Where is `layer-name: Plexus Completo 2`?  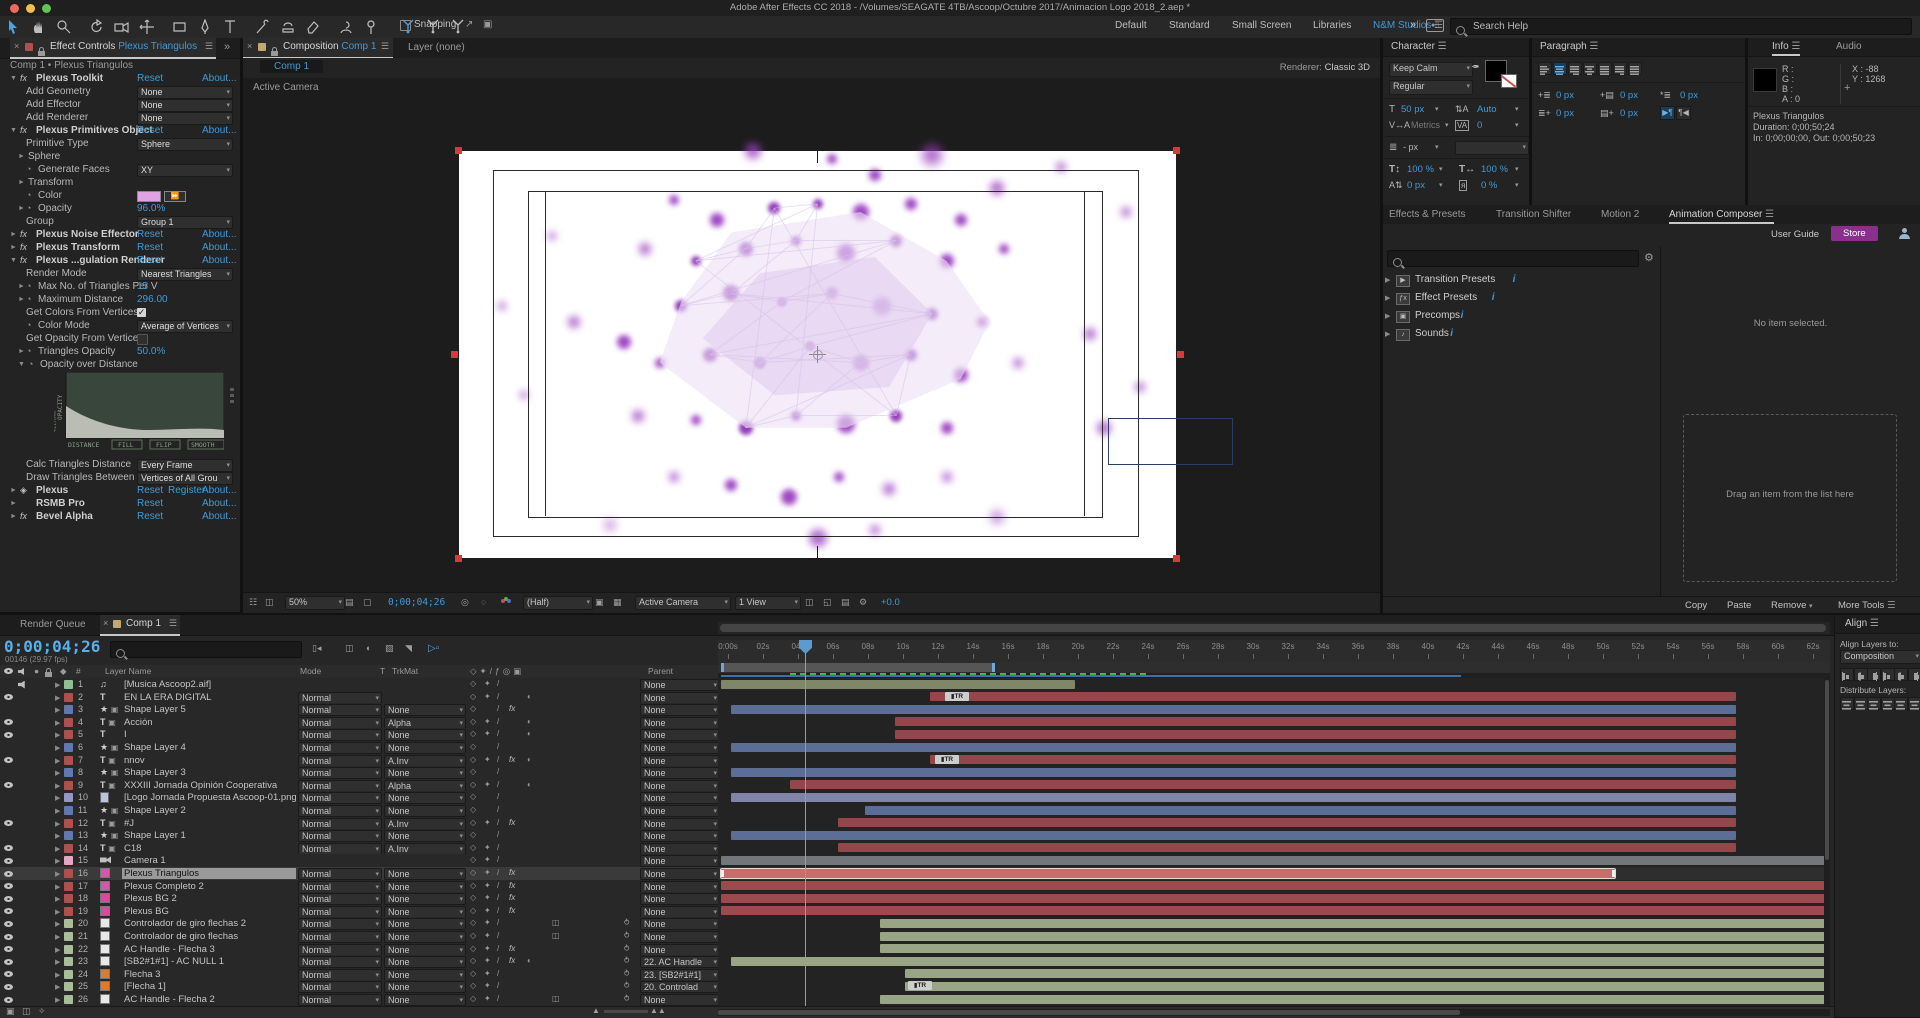 layer-name: Plexus Completo 2 is located at coordinates (209, 886).